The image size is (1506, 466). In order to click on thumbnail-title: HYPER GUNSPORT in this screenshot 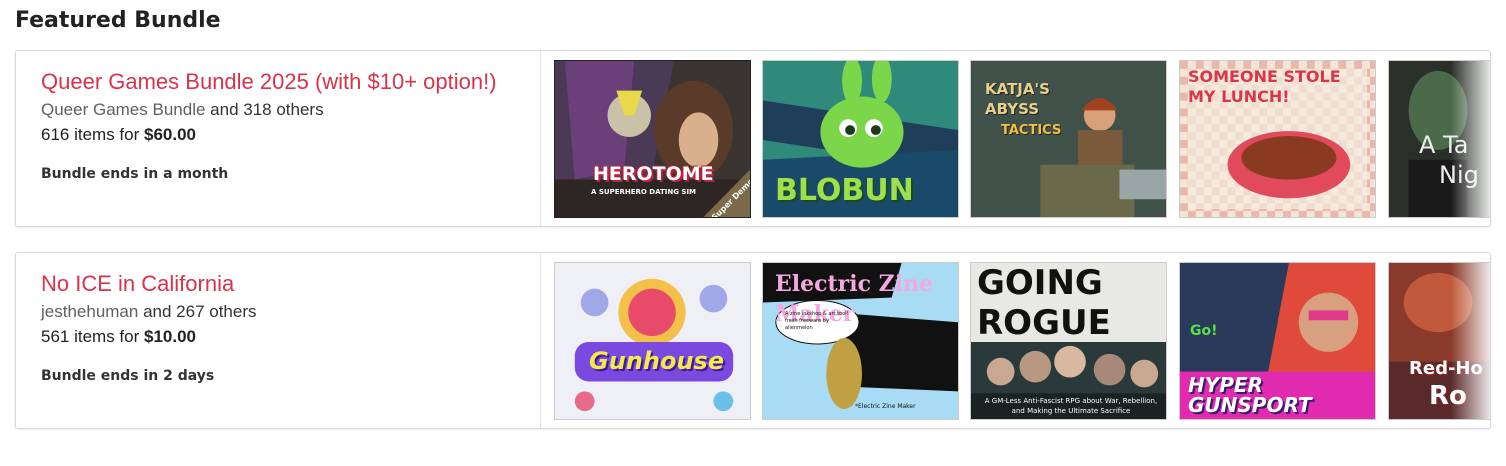, I will do `click(1250, 395)`.